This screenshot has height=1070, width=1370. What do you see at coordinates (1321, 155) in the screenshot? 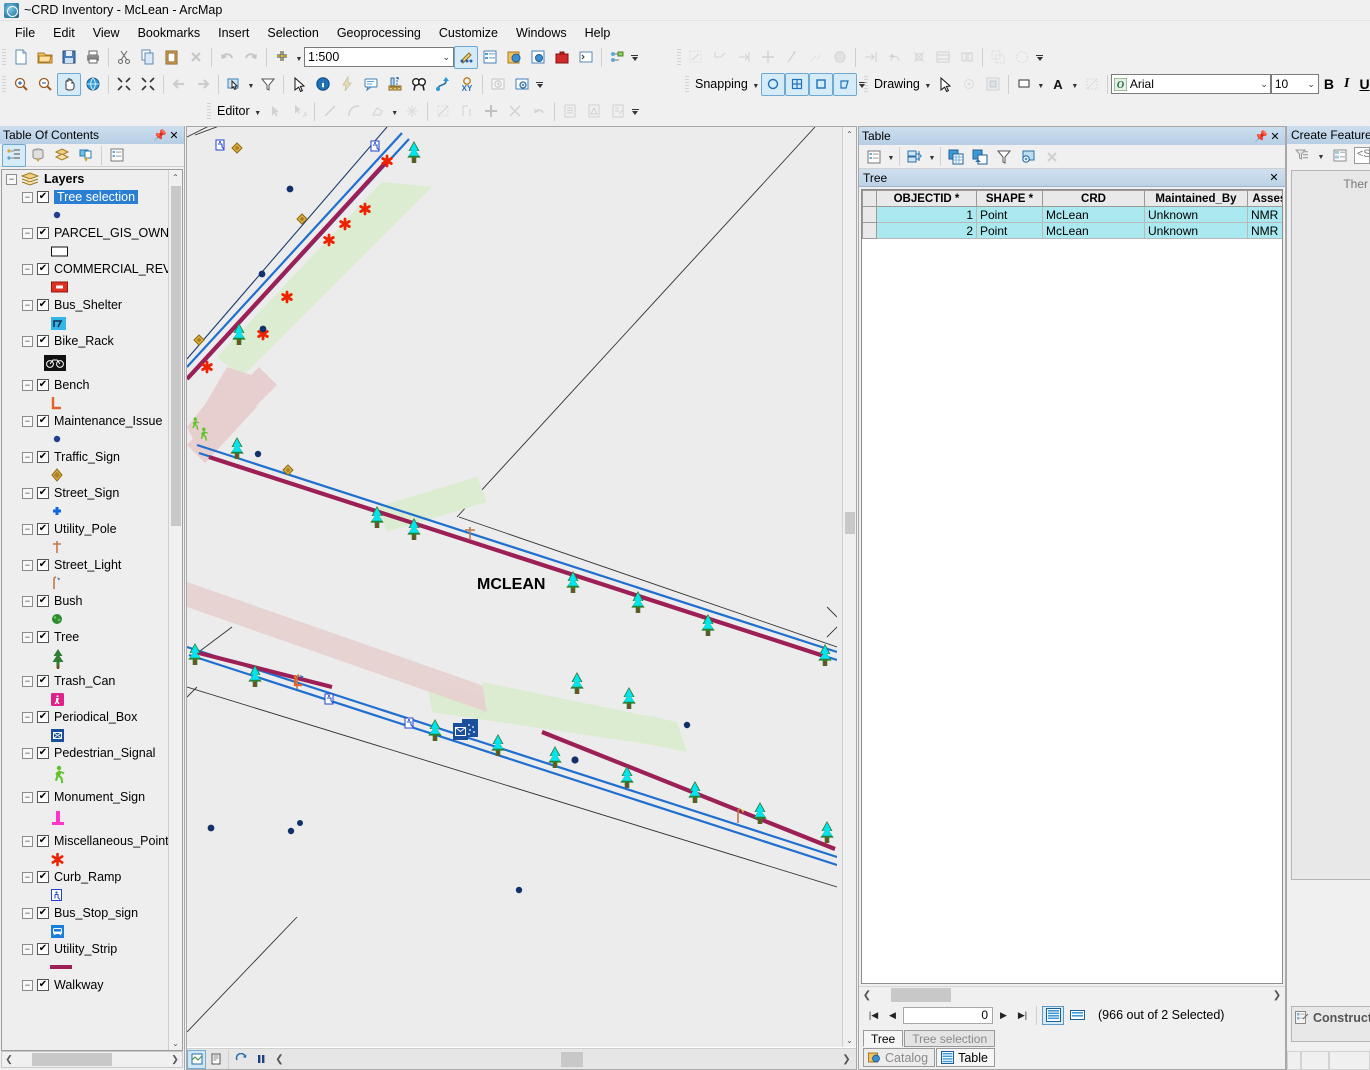
I see `filter-templates-dropdown: ▼` at bounding box center [1321, 155].